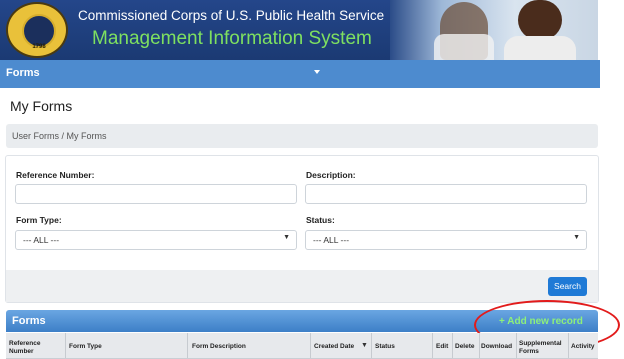 The image size is (624, 359). What do you see at coordinates (41, 106) in the screenshot?
I see `page-title: My Forms` at bounding box center [41, 106].